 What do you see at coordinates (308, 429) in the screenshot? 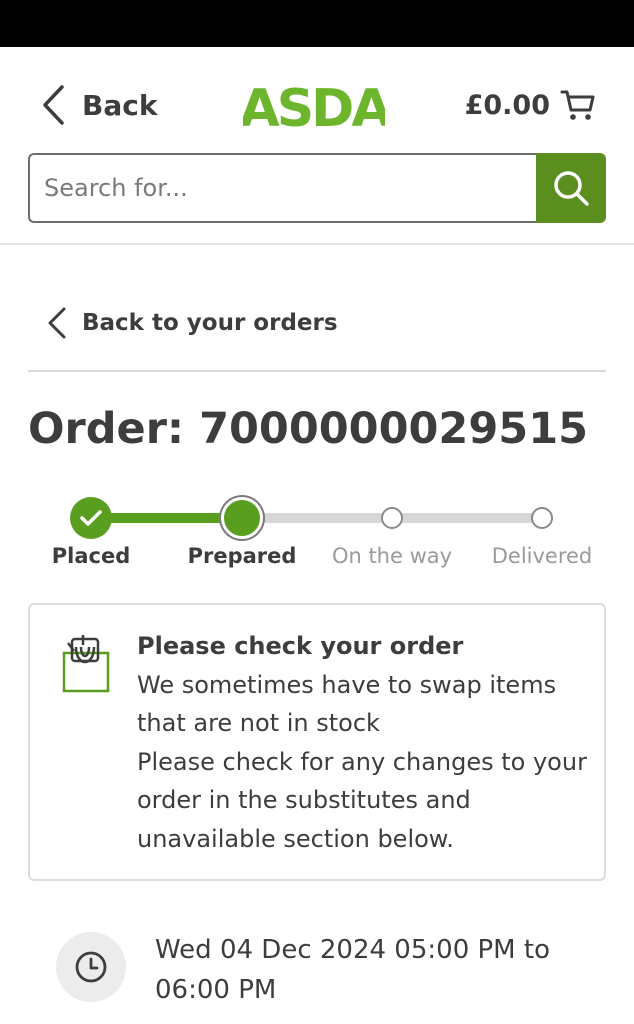
I see `order-title: Order: 7000000029515` at bounding box center [308, 429].